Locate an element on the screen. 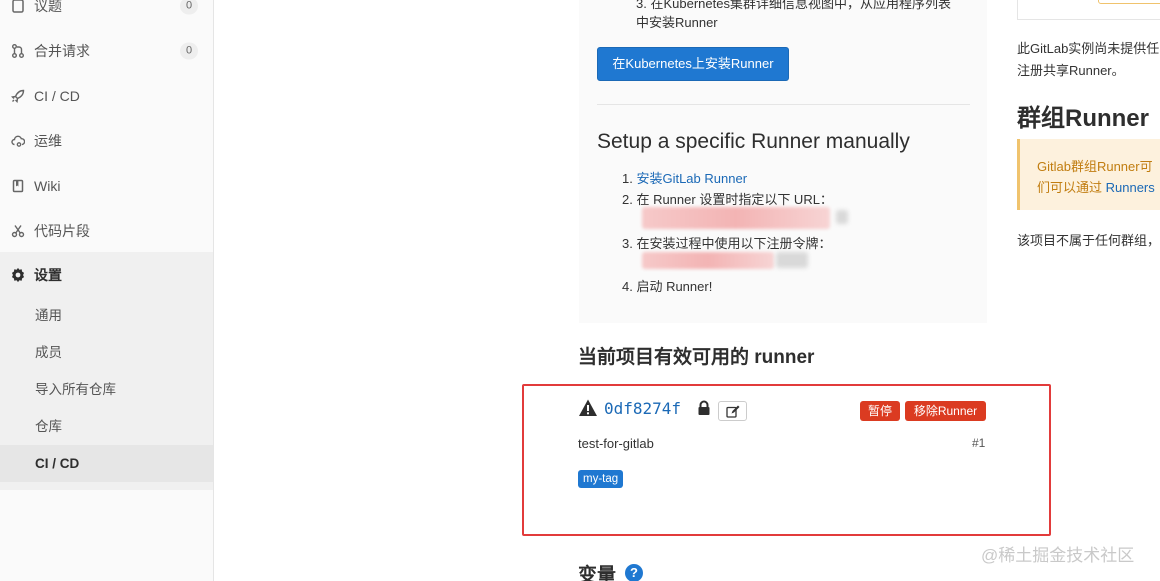 The height and width of the screenshot is (581, 1160). cloud-gear-icon is located at coordinates (18, 141).